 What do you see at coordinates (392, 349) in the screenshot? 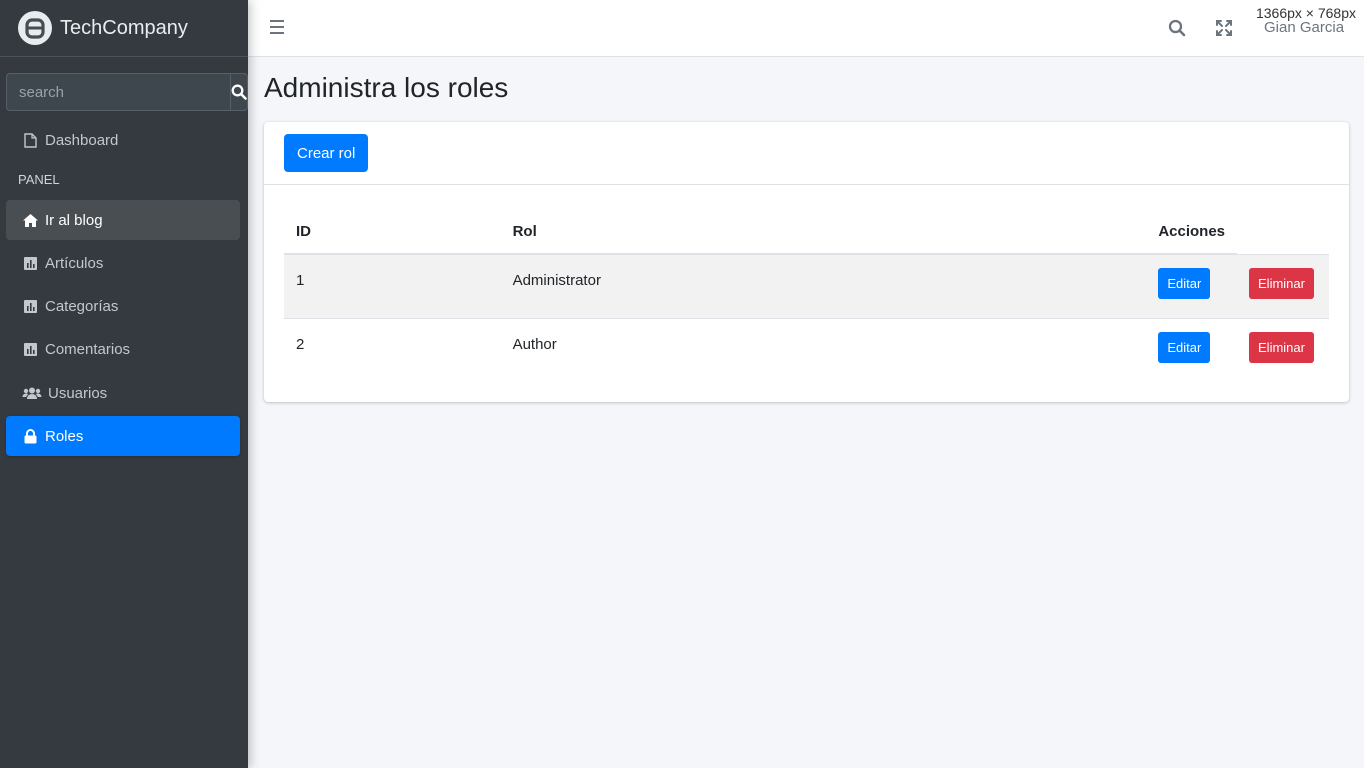
I see `cell-id: 2` at bounding box center [392, 349].